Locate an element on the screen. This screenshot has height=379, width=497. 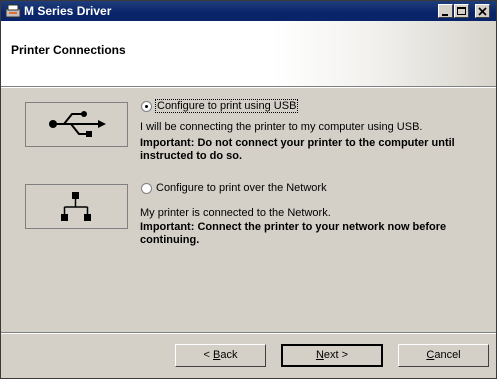
window-title: M Series Driver is located at coordinates (68, 11).